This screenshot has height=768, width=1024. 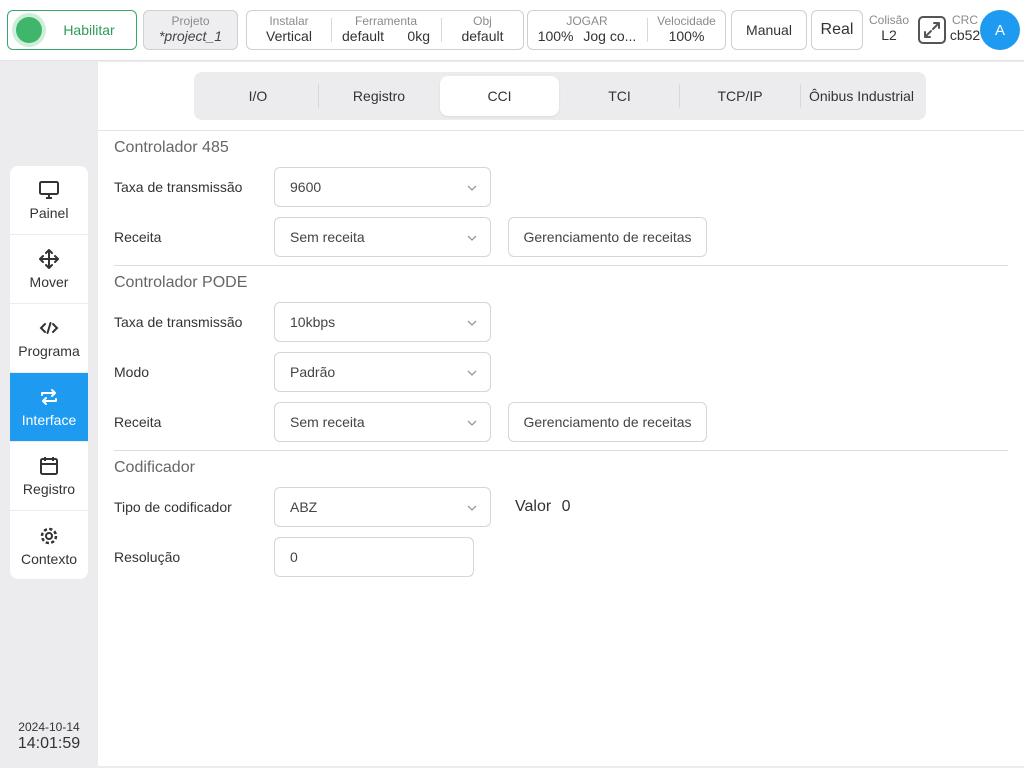 I want to click on speed-caption: Velocidade, so click(x=686, y=21).